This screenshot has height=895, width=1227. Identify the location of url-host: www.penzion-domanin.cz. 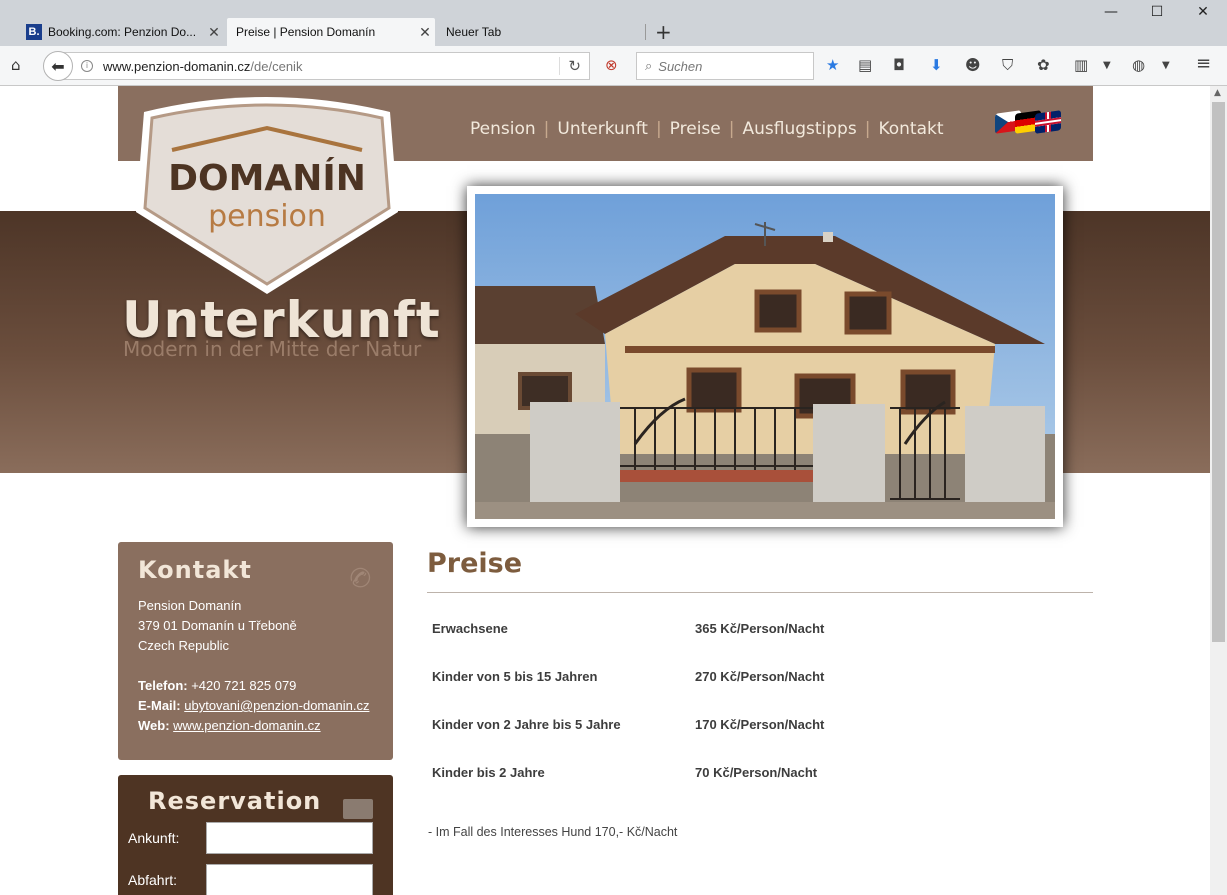
(177, 66).